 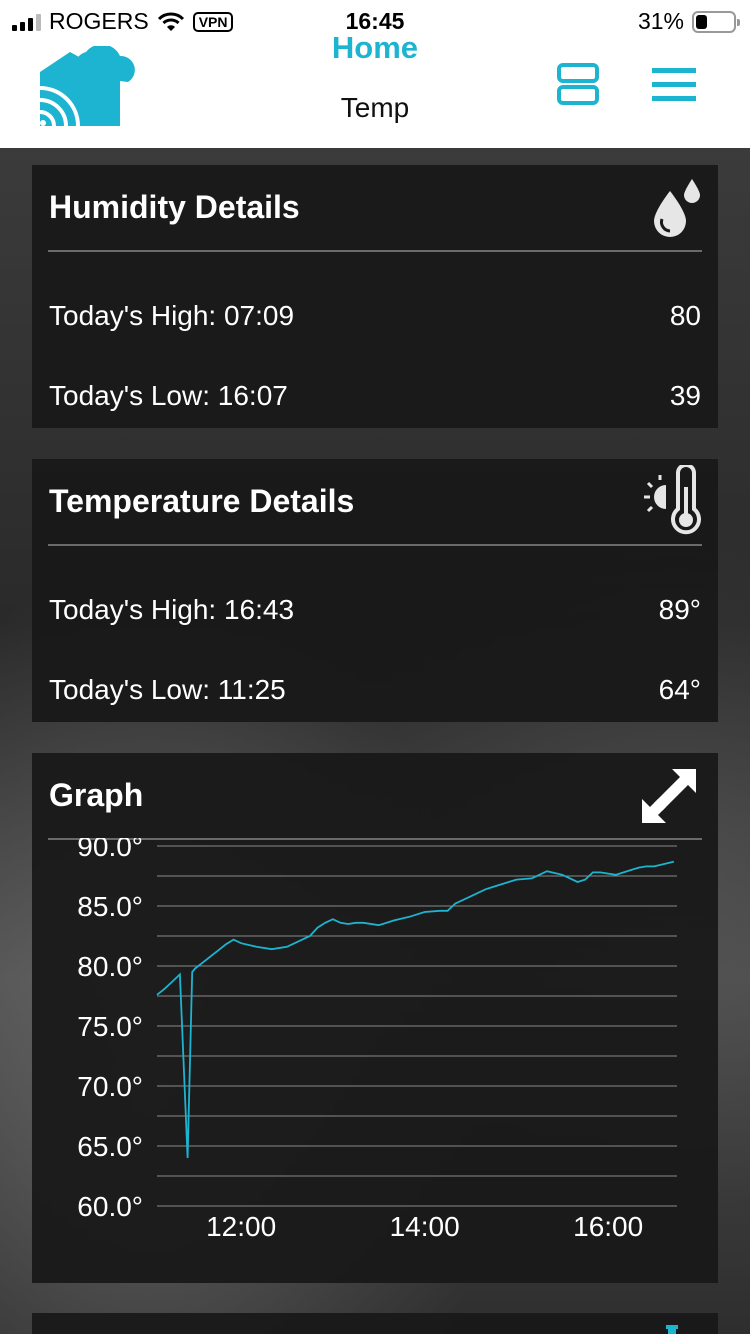 What do you see at coordinates (110, 1206) in the screenshot?
I see `y-tick-label: 60.0°` at bounding box center [110, 1206].